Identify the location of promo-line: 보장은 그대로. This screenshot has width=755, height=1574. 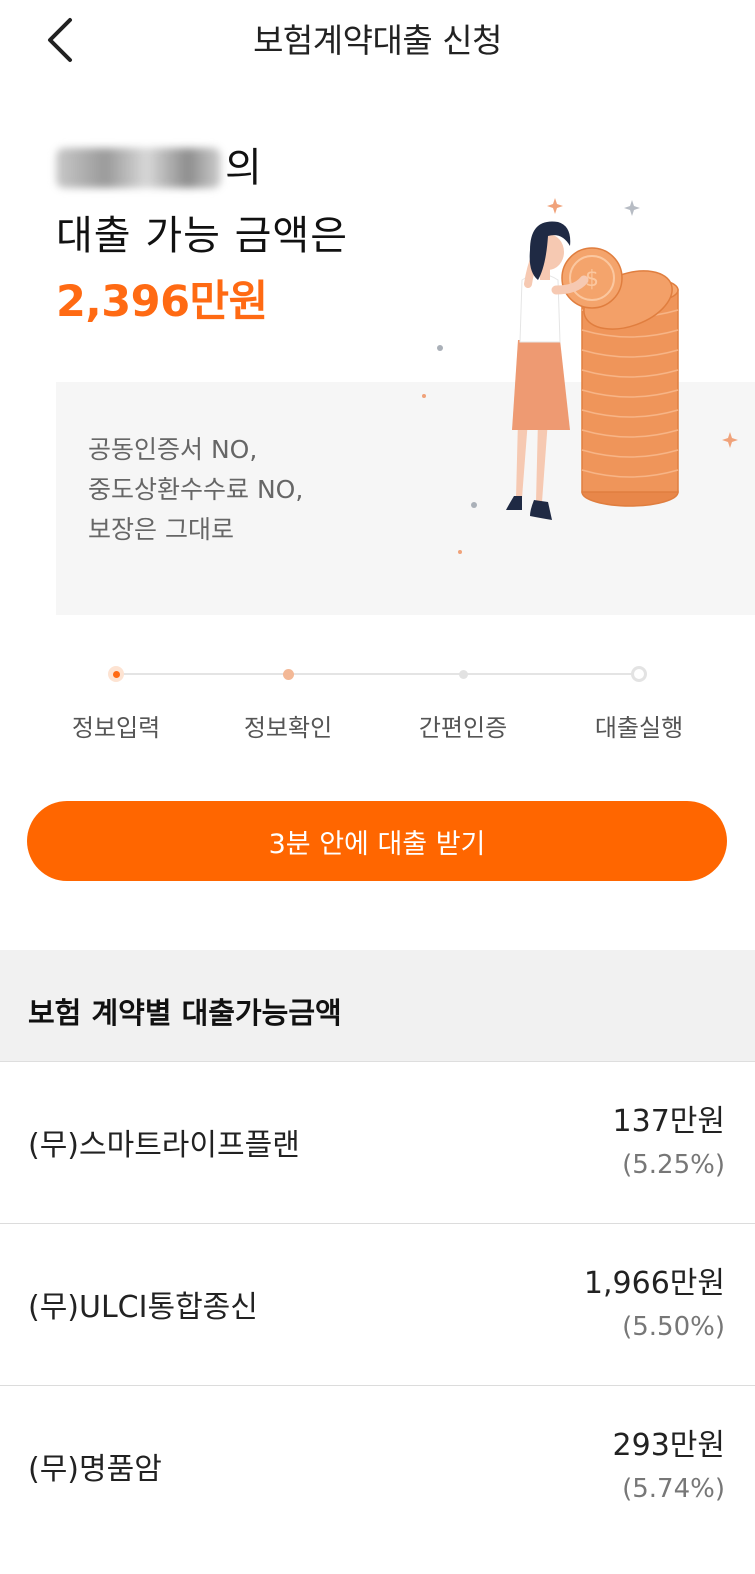
(161, 529).